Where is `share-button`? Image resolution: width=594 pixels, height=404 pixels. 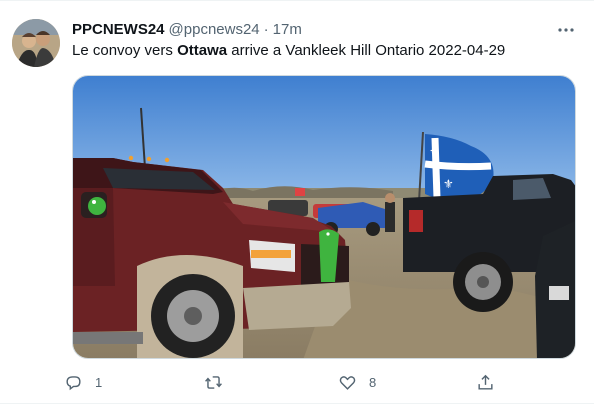
share-button is located at coordinates (485, 382).